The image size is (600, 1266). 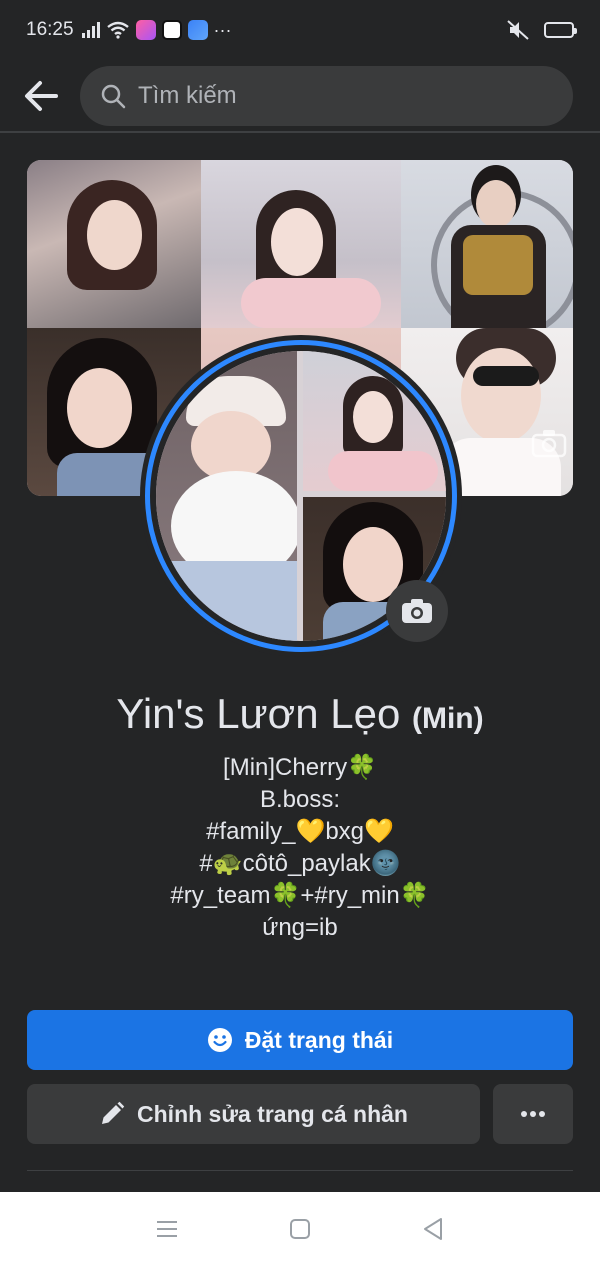 What do you see at coordinates (197, 30) in the screenshot?
I see `app-icon` at bounding box center [197, 30].